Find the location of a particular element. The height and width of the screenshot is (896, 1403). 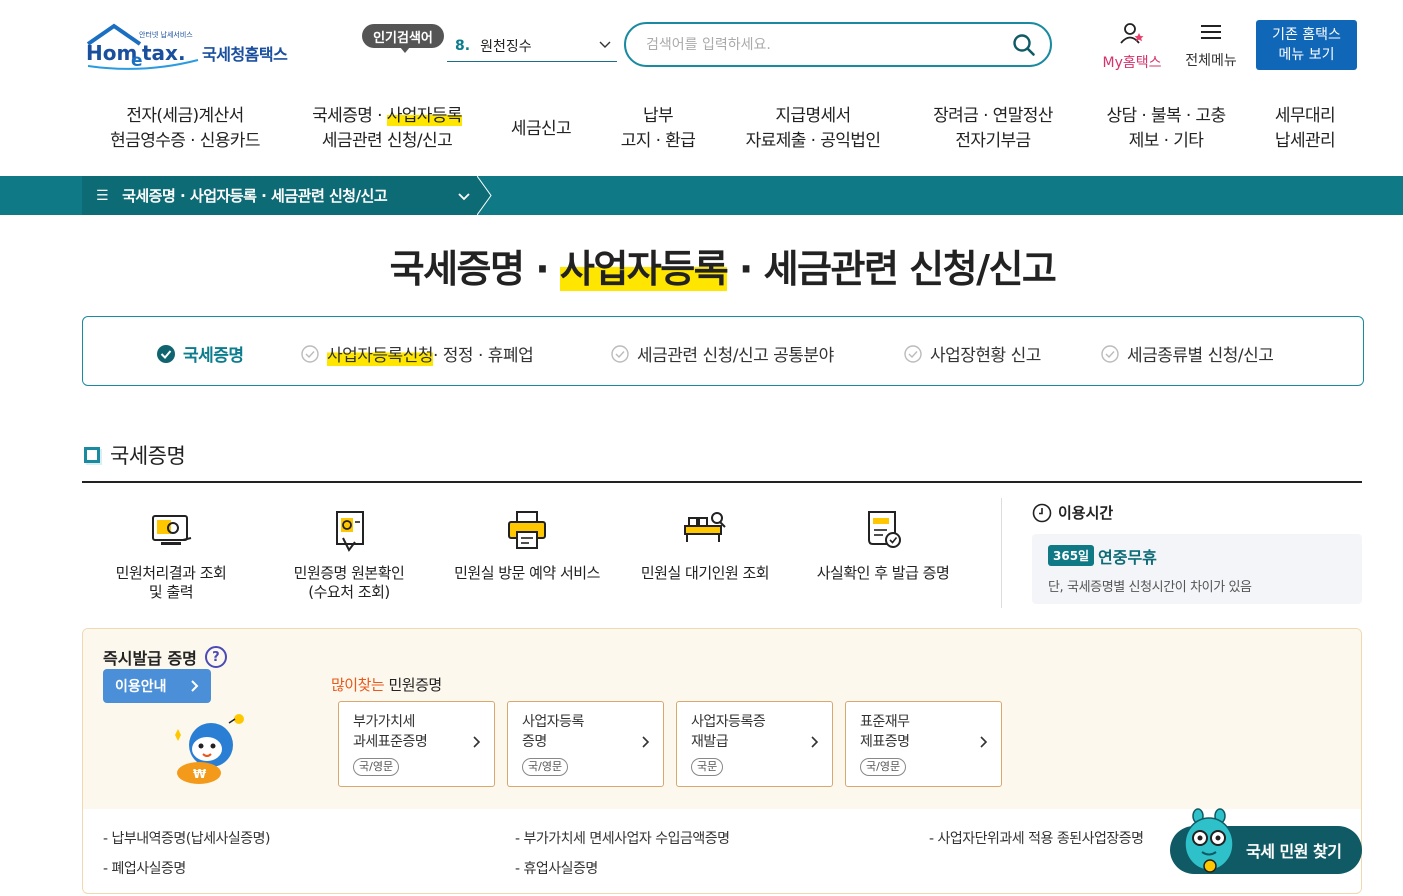

page-title: 국세증명 · 사업자등록 · 세금관련 신청/신고 is located at coordinates (701, 265).